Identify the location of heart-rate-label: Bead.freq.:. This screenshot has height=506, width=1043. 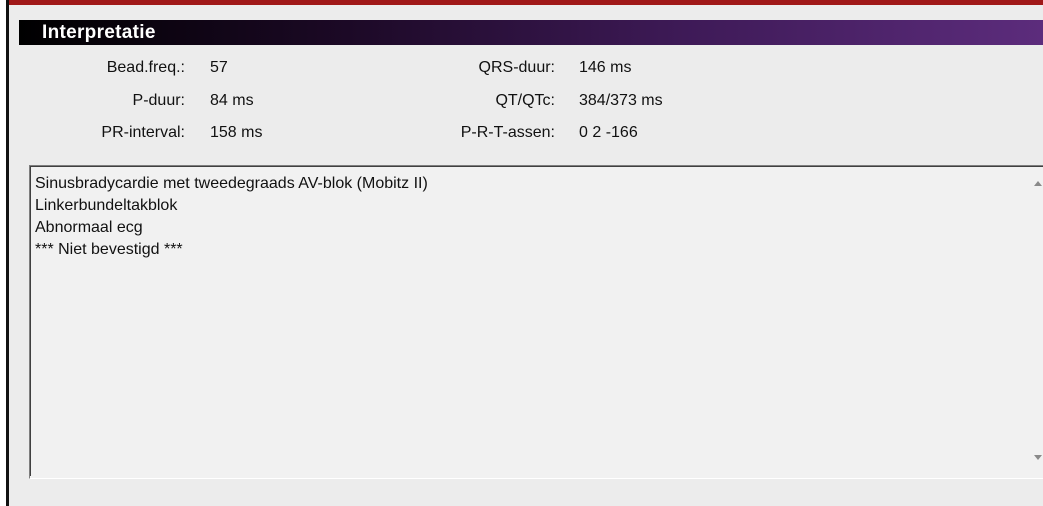
(145, 67).